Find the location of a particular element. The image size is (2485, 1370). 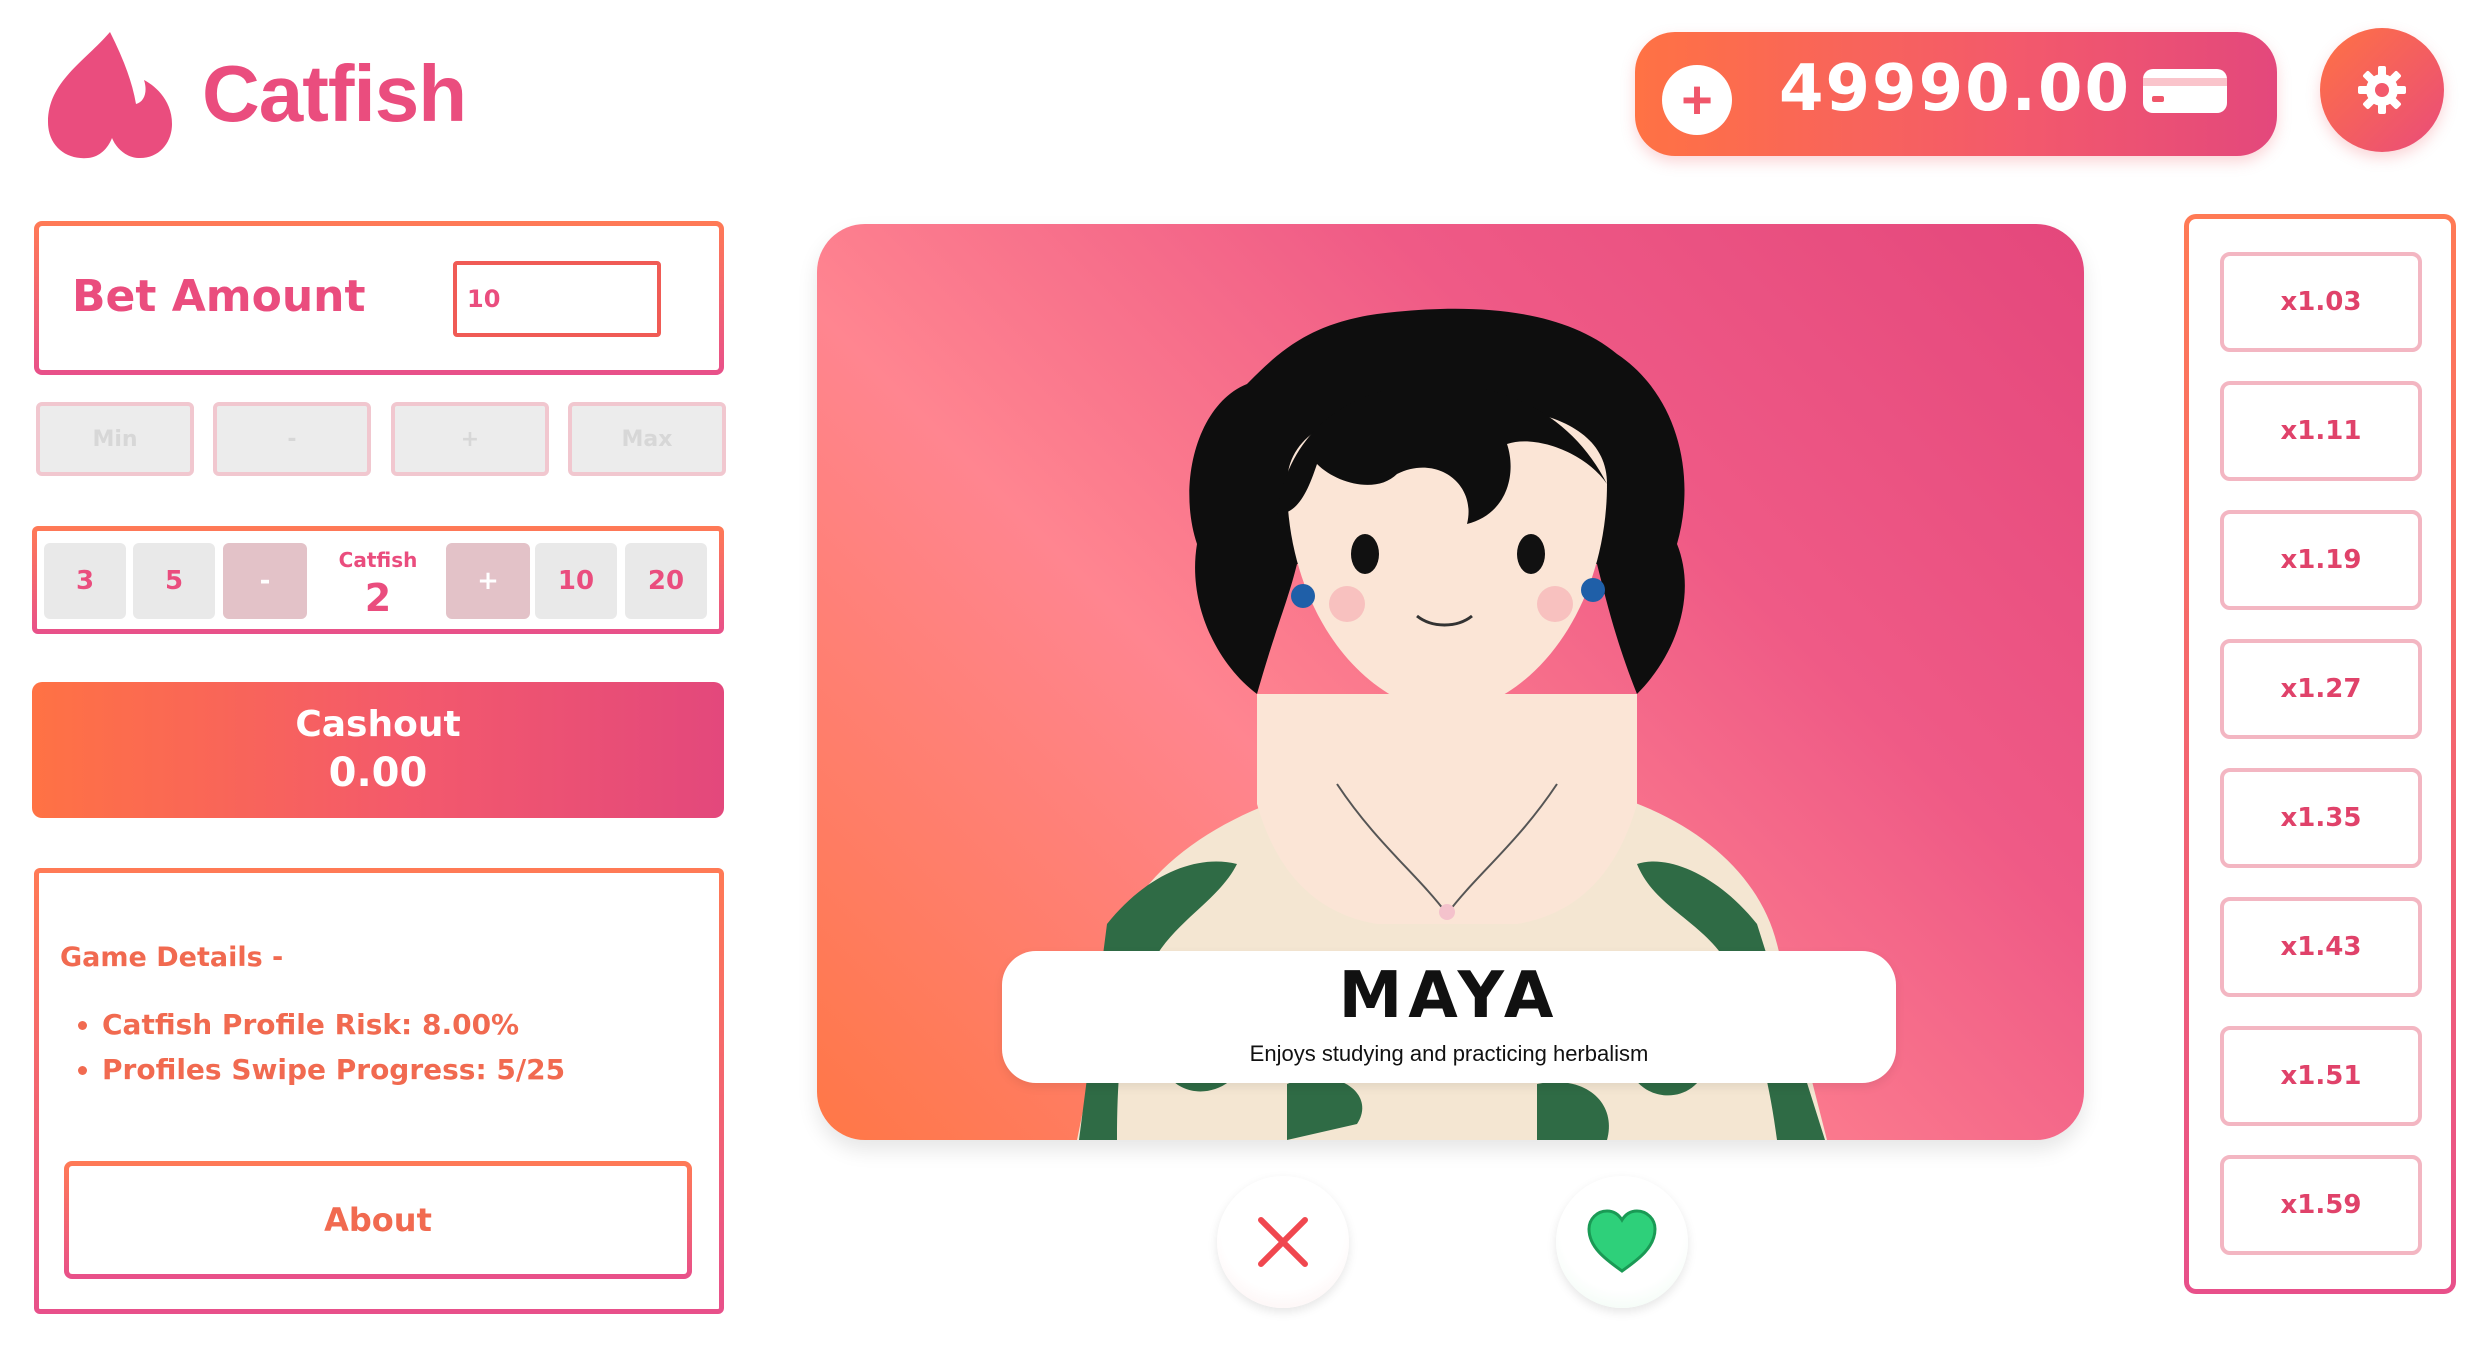

multiplier-item: x1.59 is located at coordinates (2321, 1205).